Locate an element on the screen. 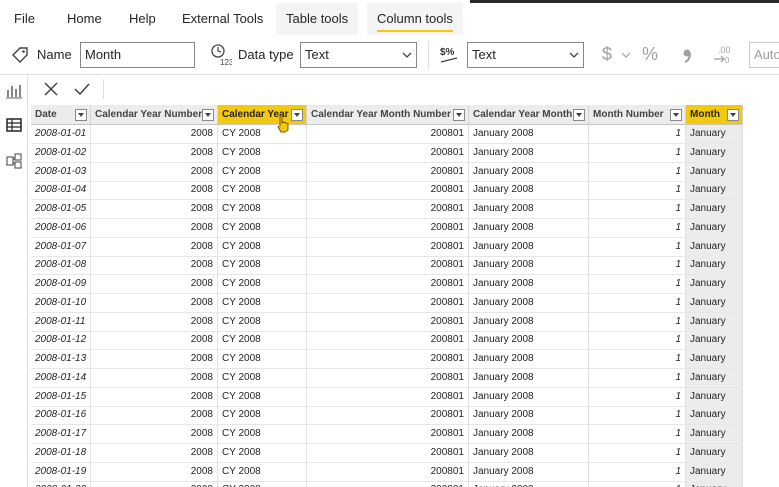 The image size is (779, 487). column-header-month-number: Month Number is located at coordinates (637, 115).